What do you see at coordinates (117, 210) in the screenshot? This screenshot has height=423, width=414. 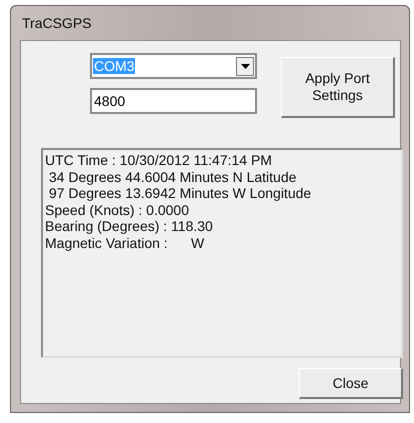 I see `output-line: Speed (Knots) : 0.0000` at bounding box center [117, 210].